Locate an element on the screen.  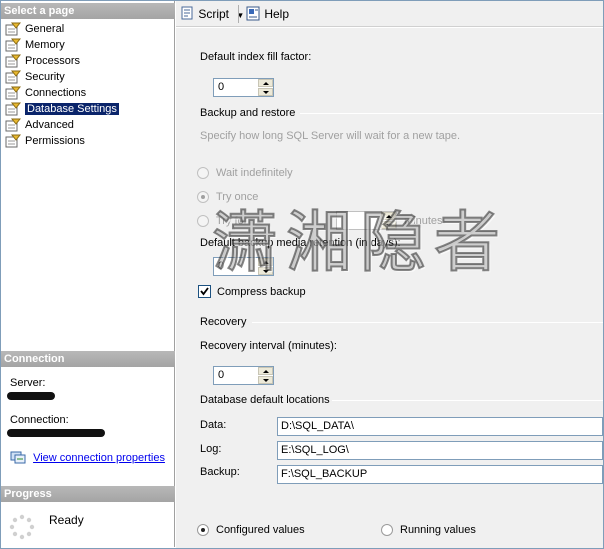
script-label: Script is located at coordinates (214, 14).